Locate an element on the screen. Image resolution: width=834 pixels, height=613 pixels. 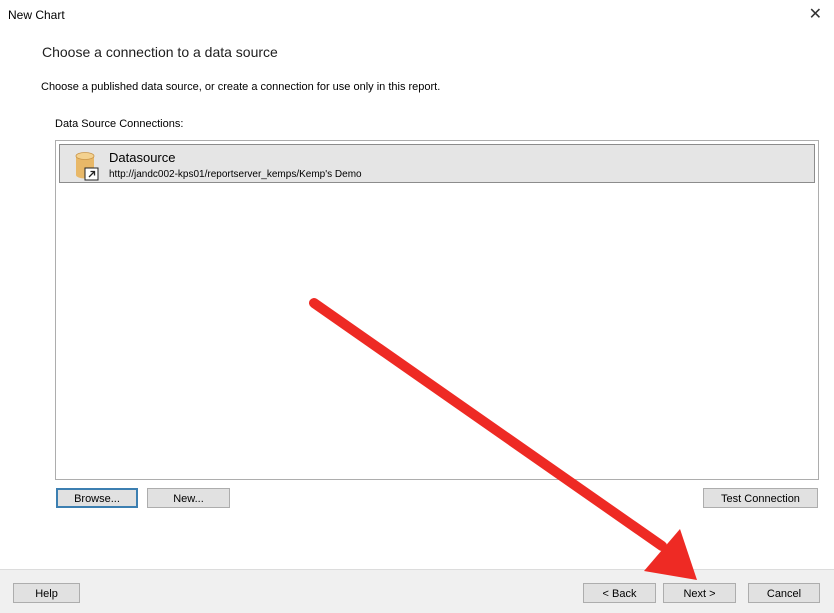
next-button: Next > is located at coordinates (699, 593).